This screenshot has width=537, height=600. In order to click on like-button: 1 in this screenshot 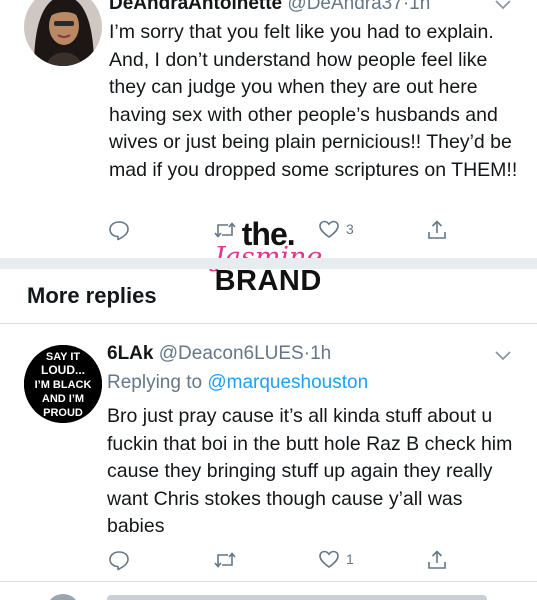, I will do `click(336, 559)`.